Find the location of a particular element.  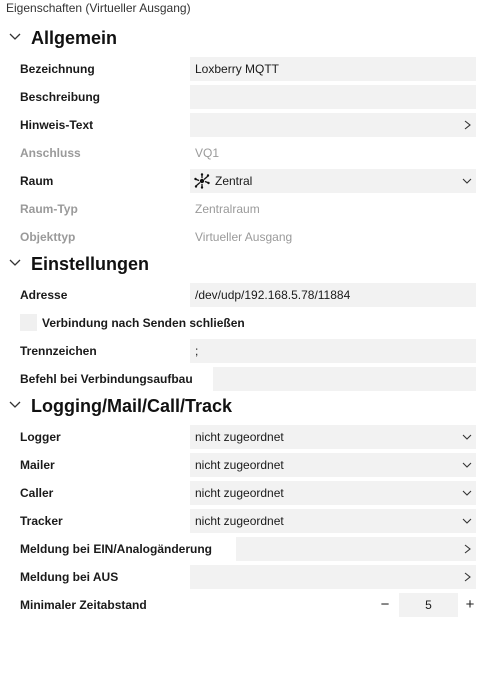

field-label: Befehl bei Verbindungsaufbau is located at coordinates (106, 379).